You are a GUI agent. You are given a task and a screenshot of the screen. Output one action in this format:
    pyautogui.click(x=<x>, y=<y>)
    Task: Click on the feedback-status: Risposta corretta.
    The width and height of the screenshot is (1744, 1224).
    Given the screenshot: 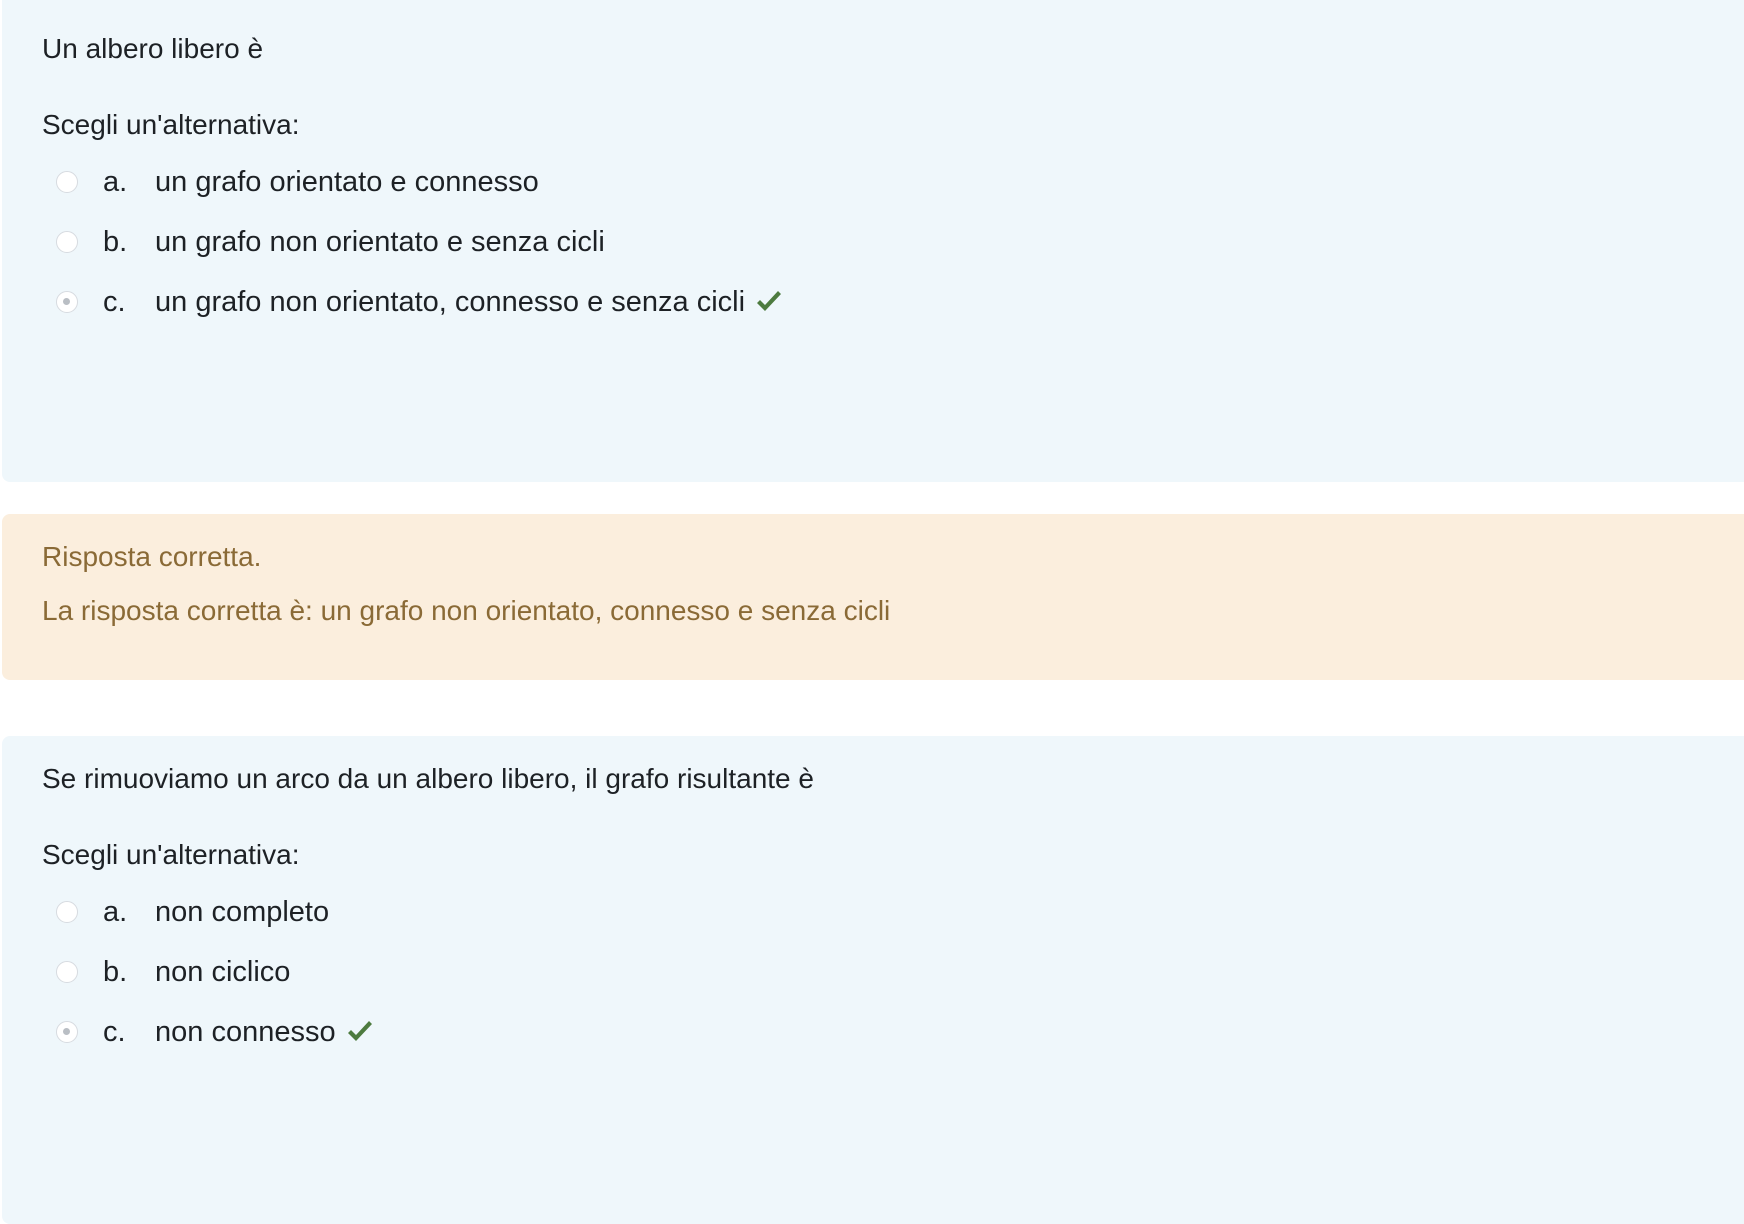 What is the action you would take?
    pyautogui.click(x=152, y=556)
    